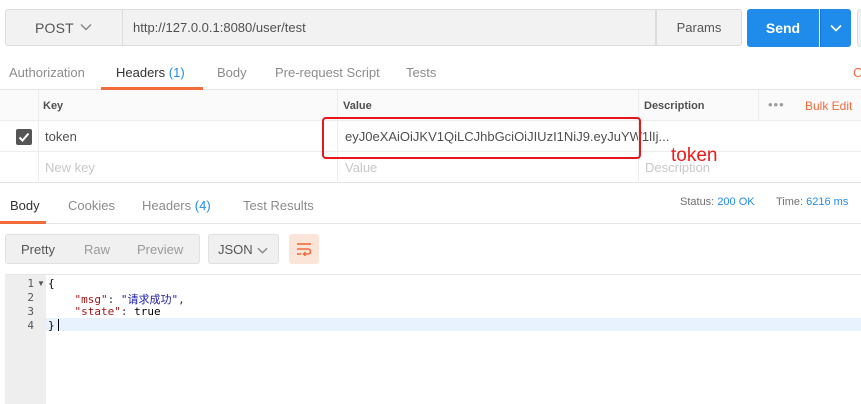  What do you see at coordinates (160, 249) in the screenshot?
I see `preview-button: Preview` at bounding box center [160, 249].